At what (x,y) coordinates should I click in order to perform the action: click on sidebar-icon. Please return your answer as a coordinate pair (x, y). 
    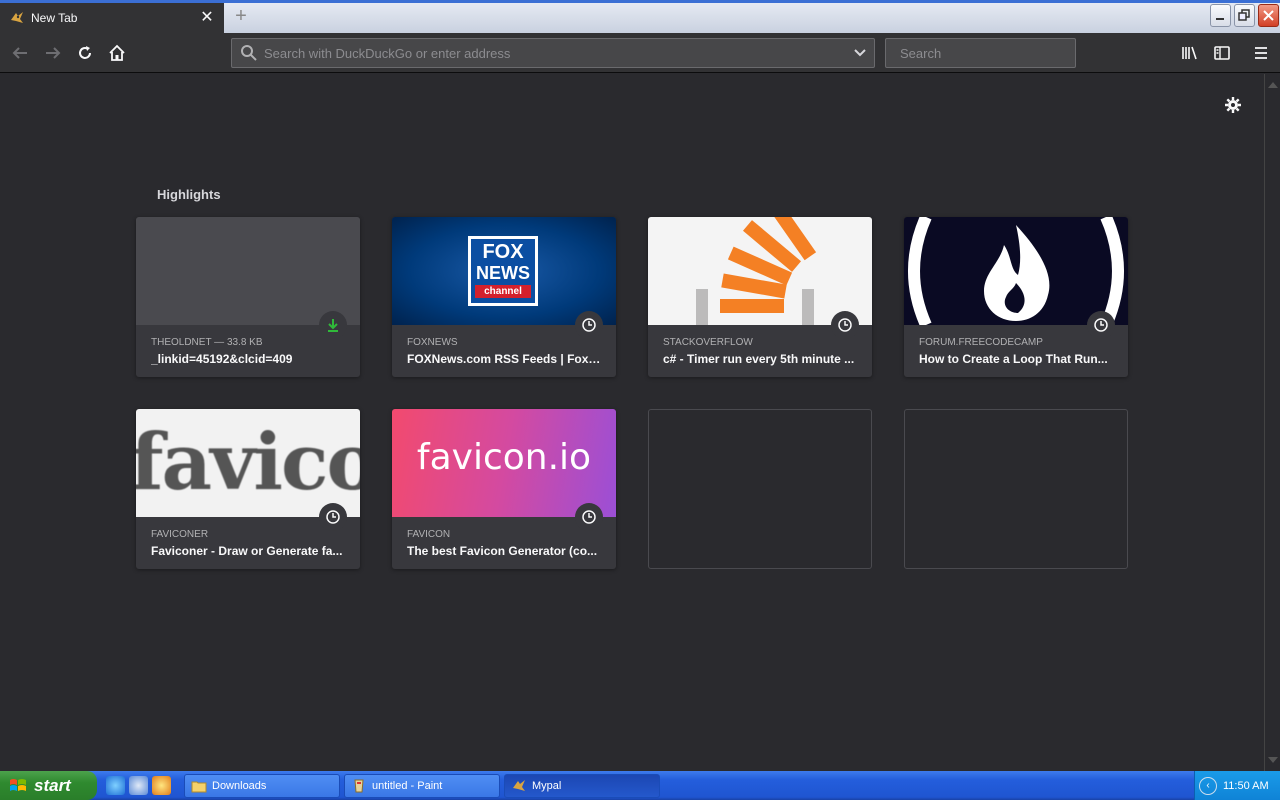
    Looking at the image, I should click on (1222, 53).